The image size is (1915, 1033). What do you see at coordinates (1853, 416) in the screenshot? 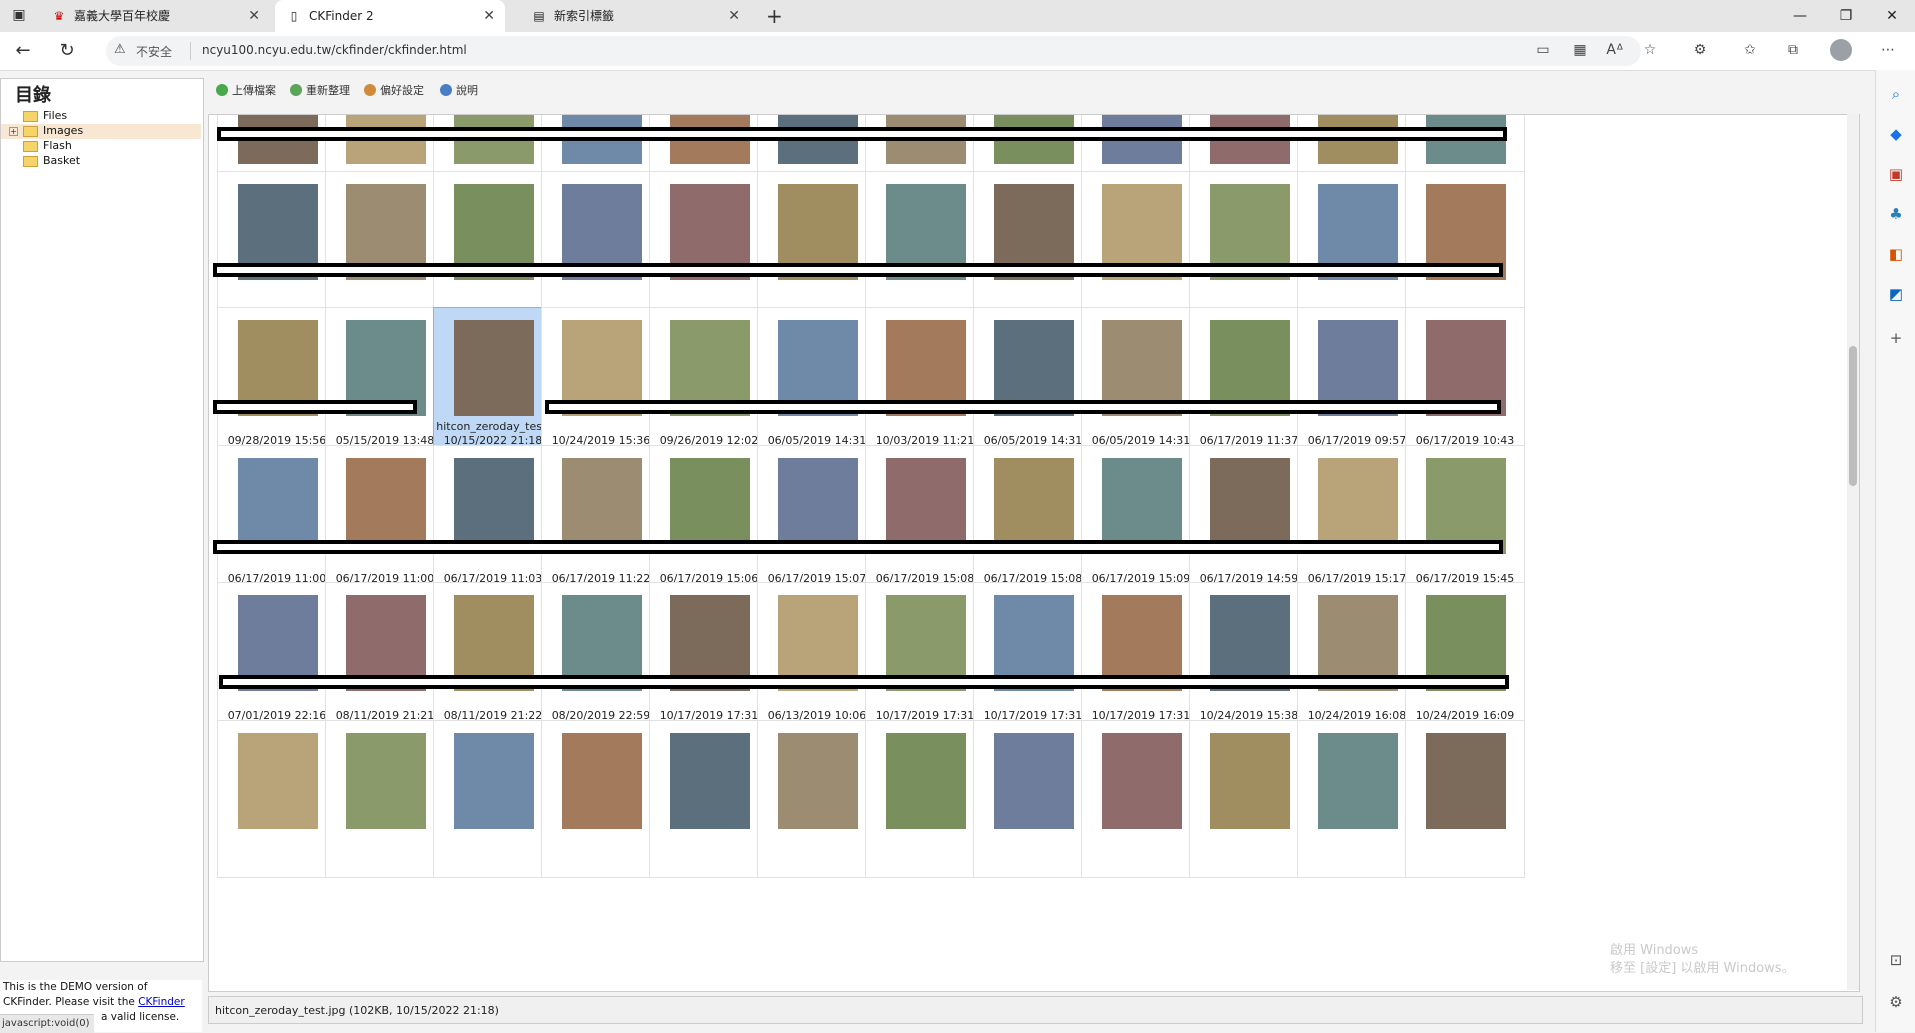
I see `scroll-thumb` at bounding box center [1853, 416].